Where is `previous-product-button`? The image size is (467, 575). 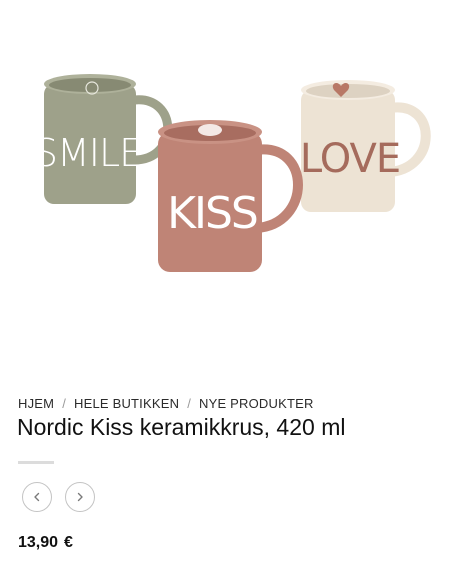 previous-product-button is located at coordinates (37, 497).